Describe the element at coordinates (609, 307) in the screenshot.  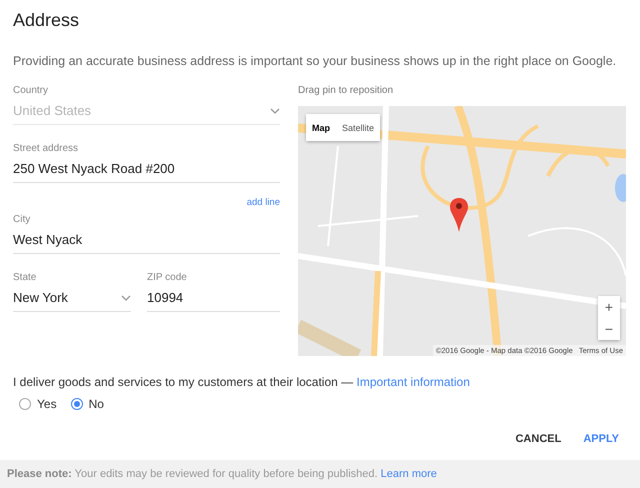
I see `zoom-in-button: +` at that location.